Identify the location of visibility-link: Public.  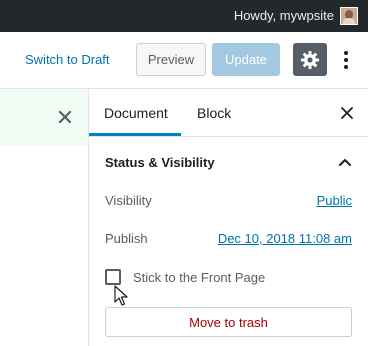
(334, 200).